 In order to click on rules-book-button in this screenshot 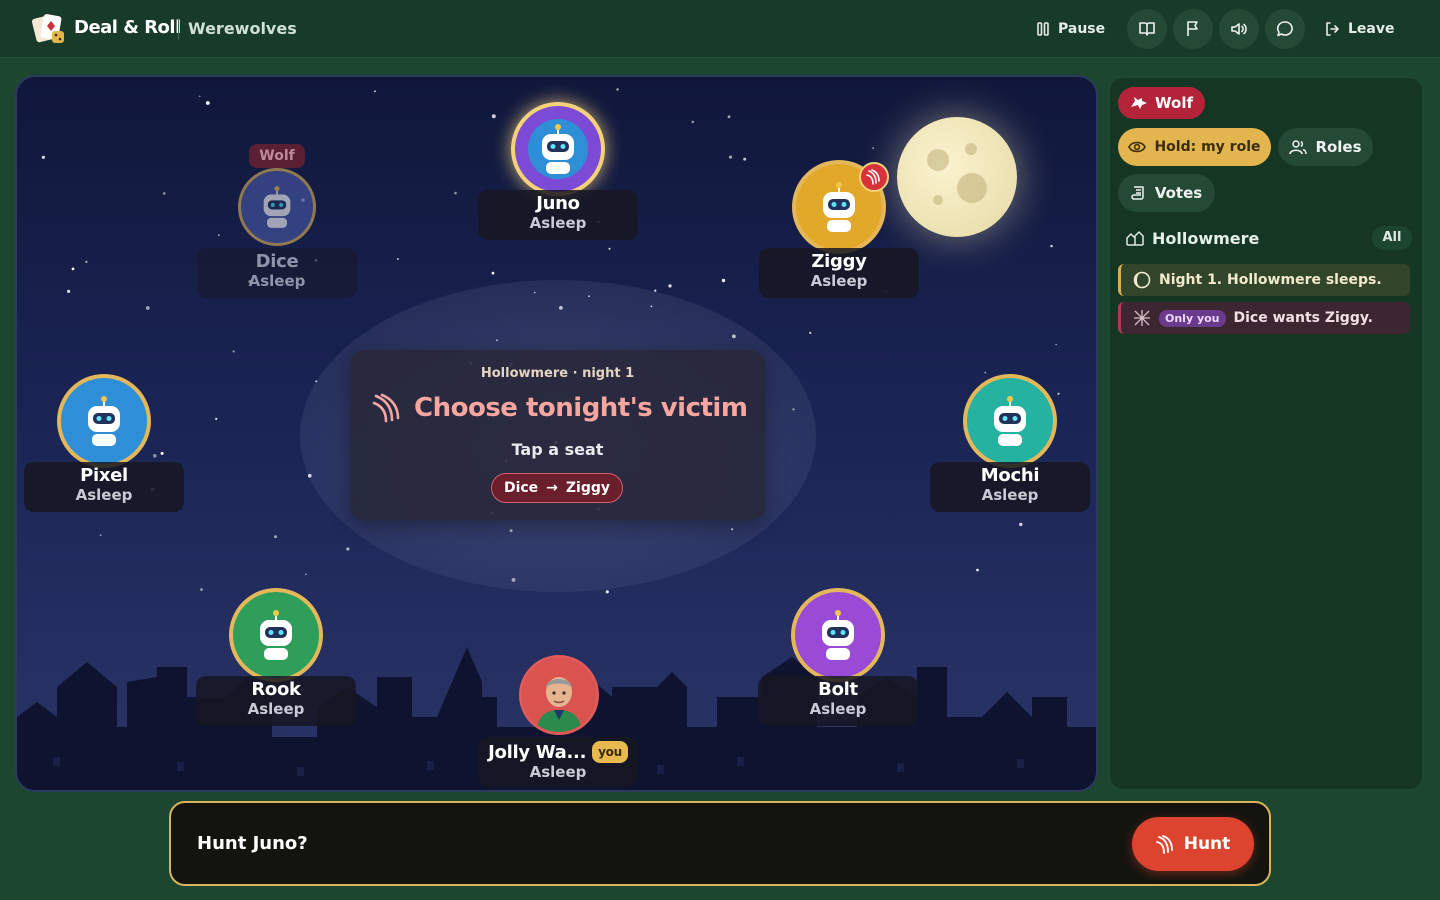, I will do `click(1147, 29)`.